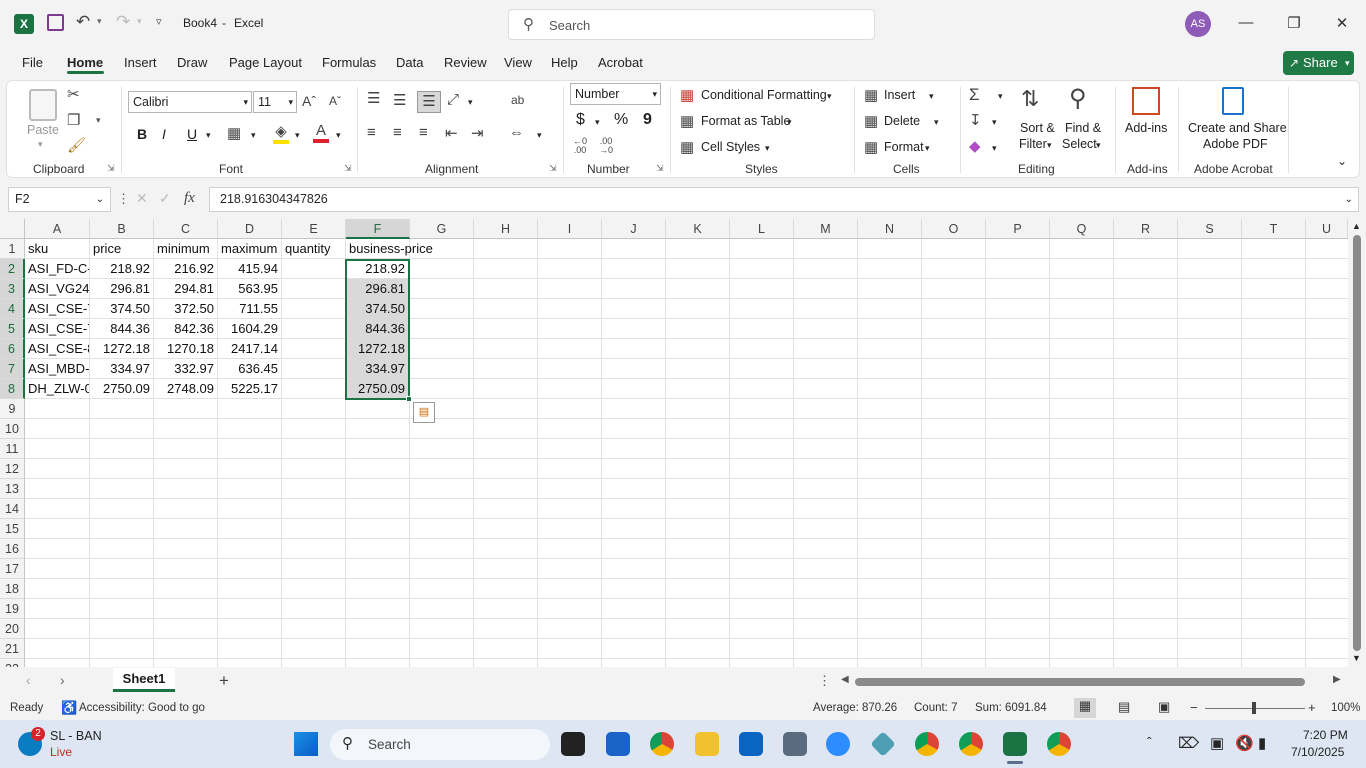 Image resolution: width=1366 pixels, height=768 pixels. I want to click on cell-styles-icon: ▦, so click(687, 147).